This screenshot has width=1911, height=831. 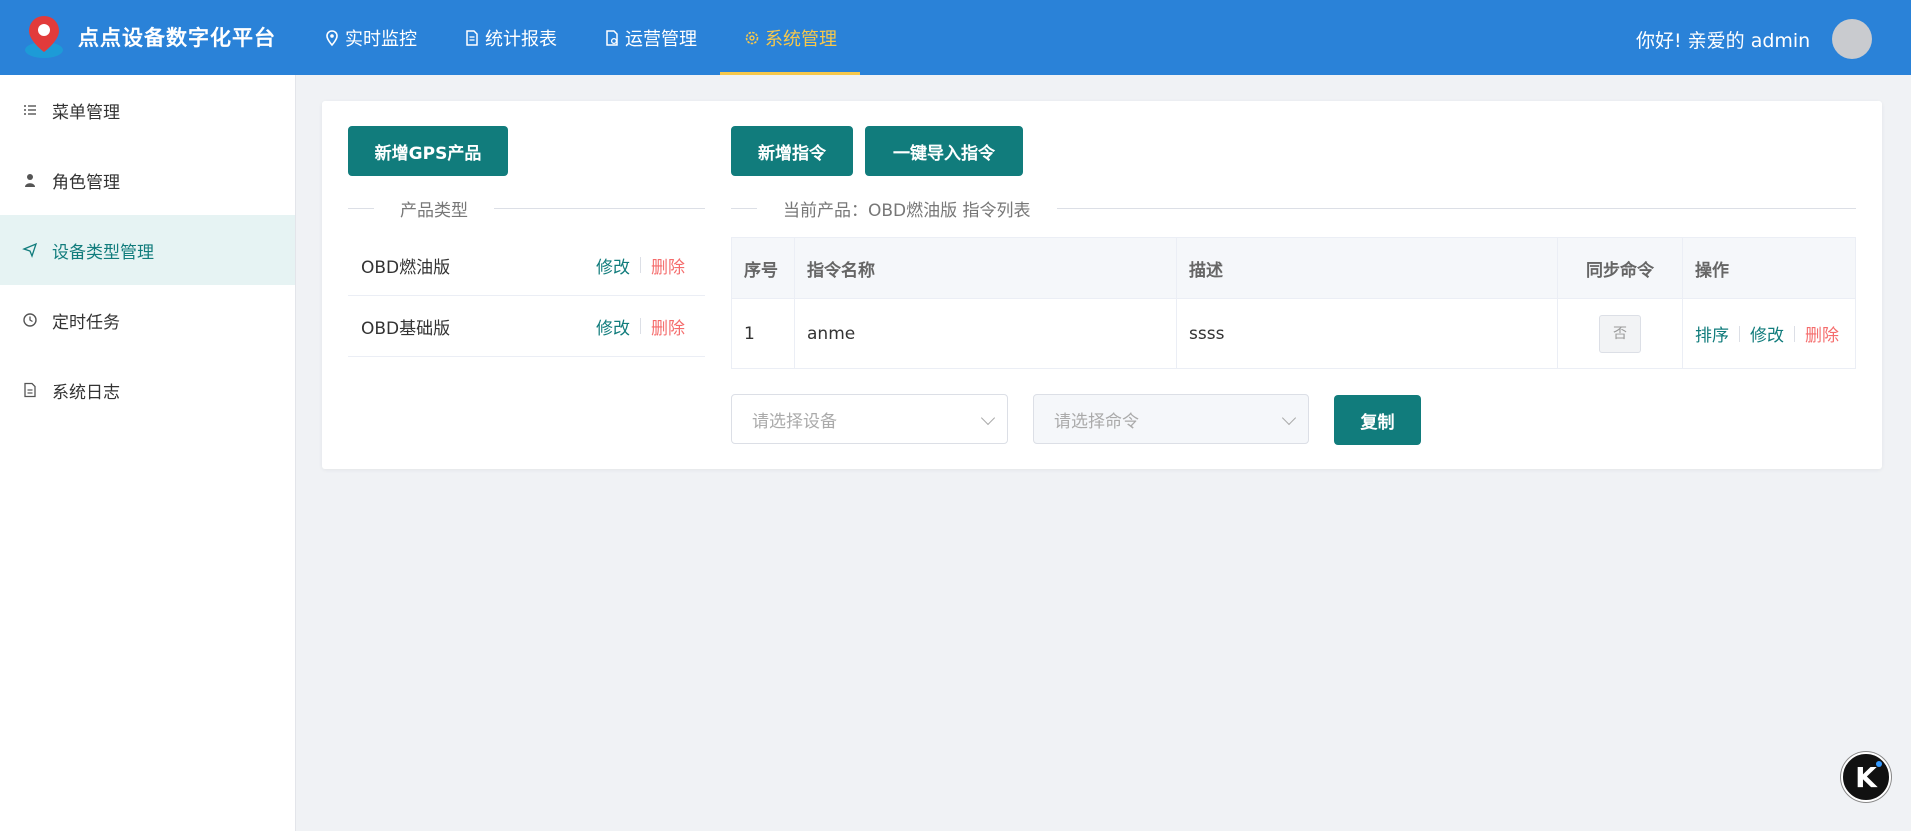 I want to click on device-select-placeholder: 请选择设备, so click(x=794, y=421).